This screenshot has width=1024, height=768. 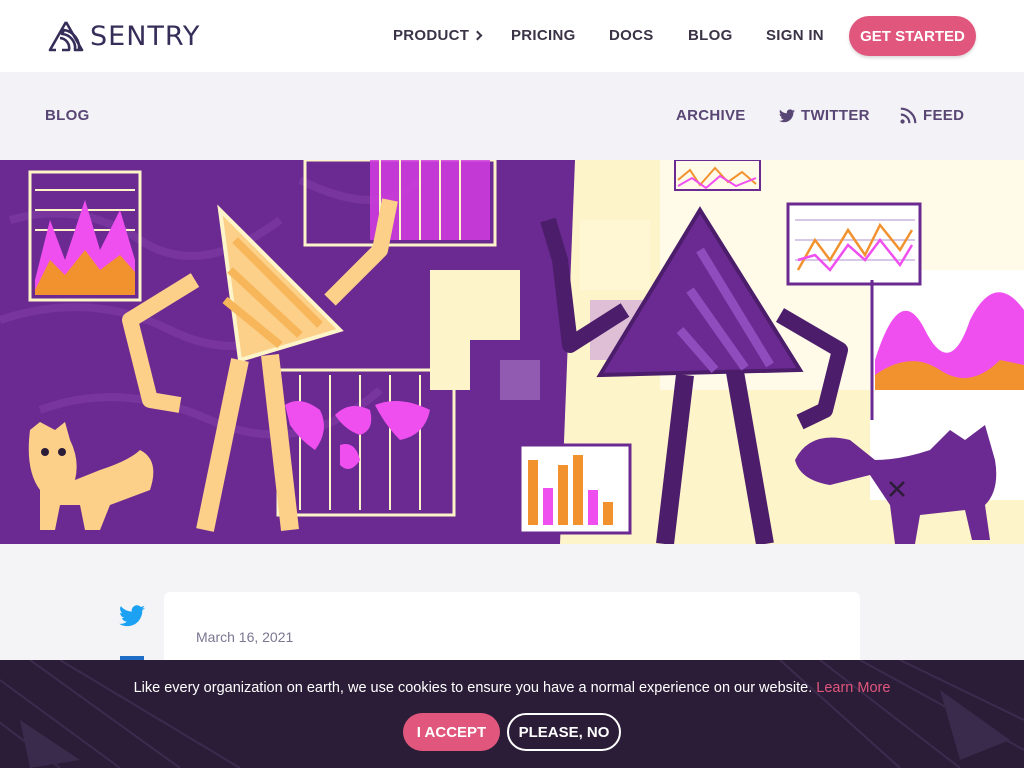 What do you see at coordinates (912, 36) in the screenshot?
I see `get-started-button: GET STARTED` at bounding box center [912, 36].